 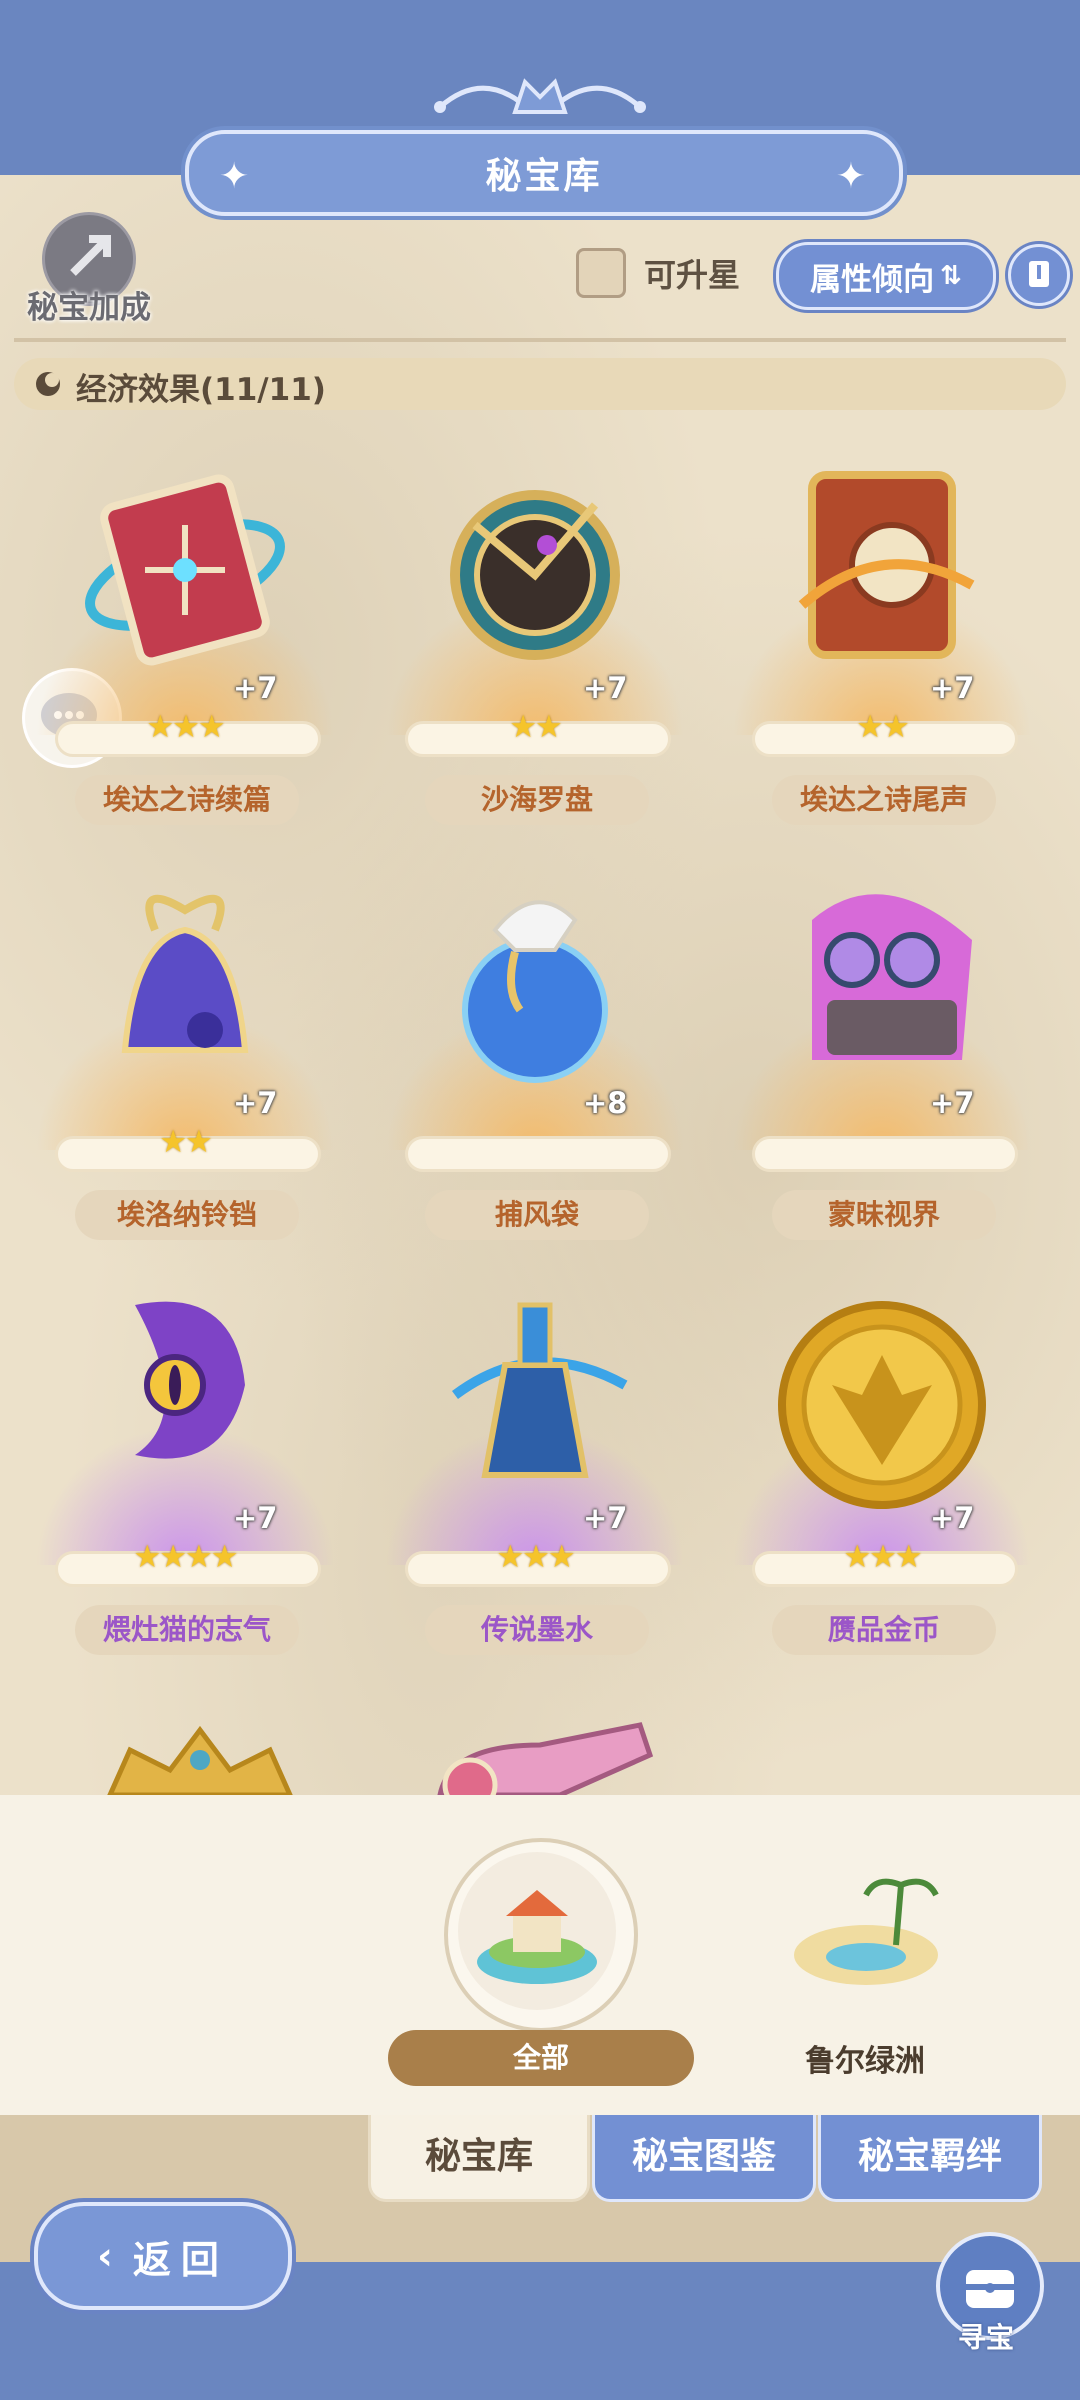 What do you see at coordinates (185, 1557) in the screenshot?
I see `item-stars: ★★★★` at bounding box center [185, 1557].